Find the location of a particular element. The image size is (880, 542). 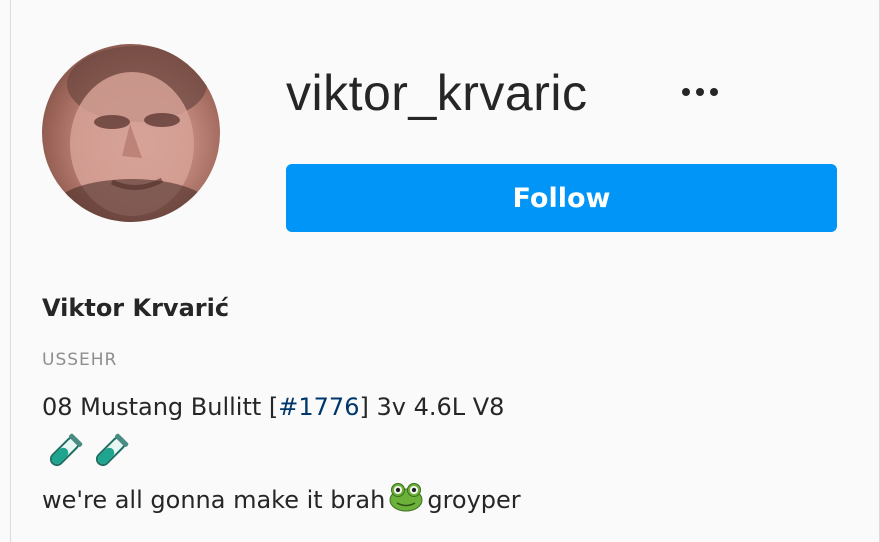

bio-text: groyper is located at coordinates (474, 500).